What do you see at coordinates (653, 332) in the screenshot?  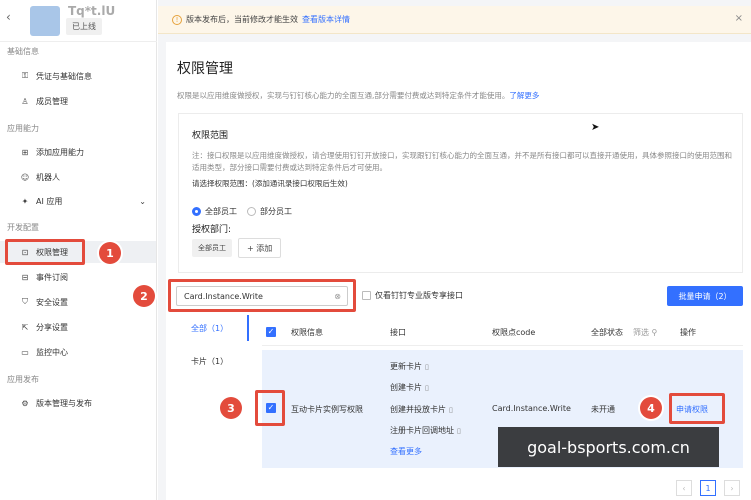 I see `search-icon: ⚲` at bounding box center [653, 332].